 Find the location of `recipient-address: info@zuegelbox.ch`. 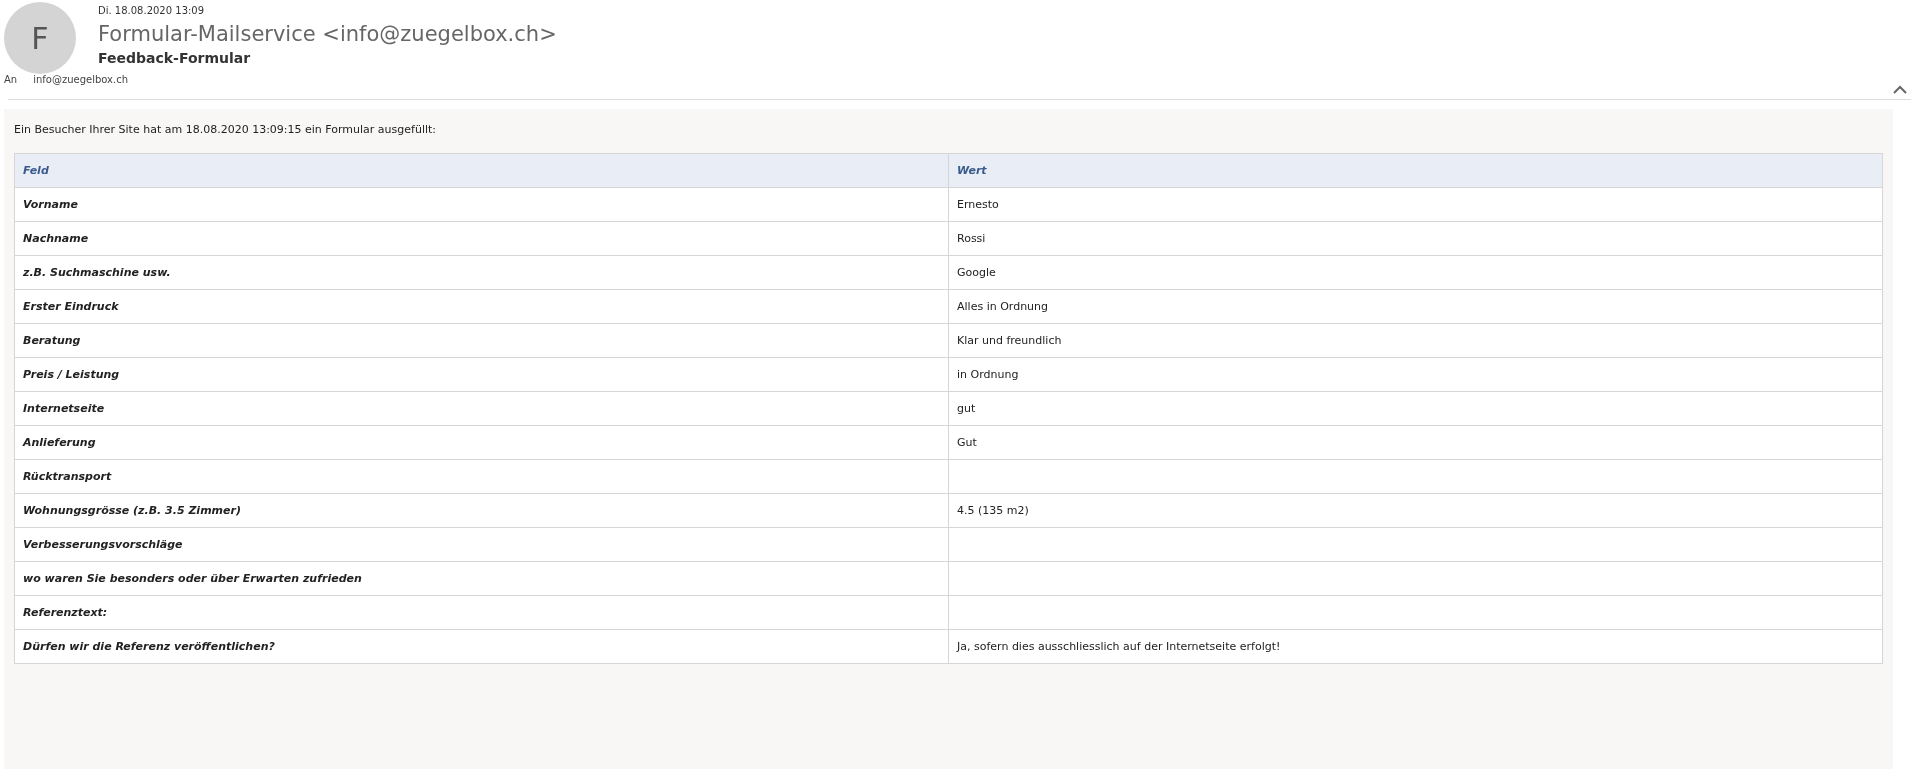

recipient-address: info@zuegelbox.ch is located at coordinates (81, 79).